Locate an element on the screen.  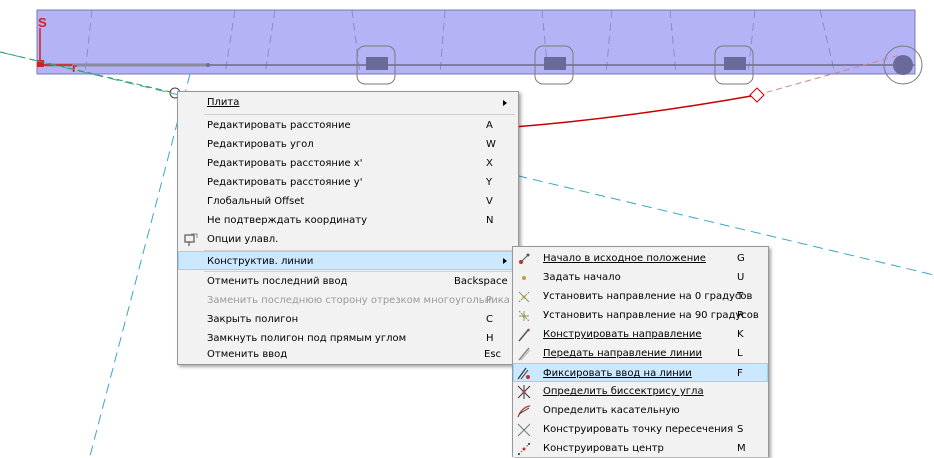
axis-r-label: r is located at coordinates (74, 68).